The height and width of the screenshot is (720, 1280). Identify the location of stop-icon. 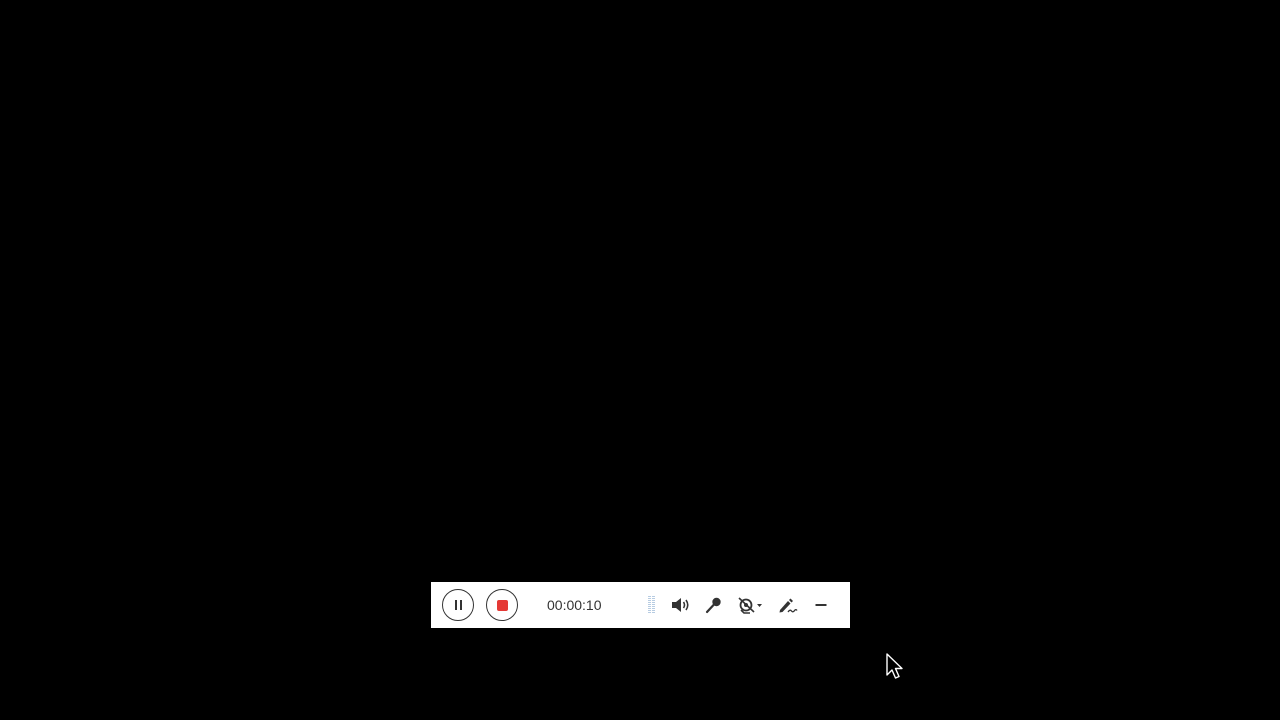
(502, 605).